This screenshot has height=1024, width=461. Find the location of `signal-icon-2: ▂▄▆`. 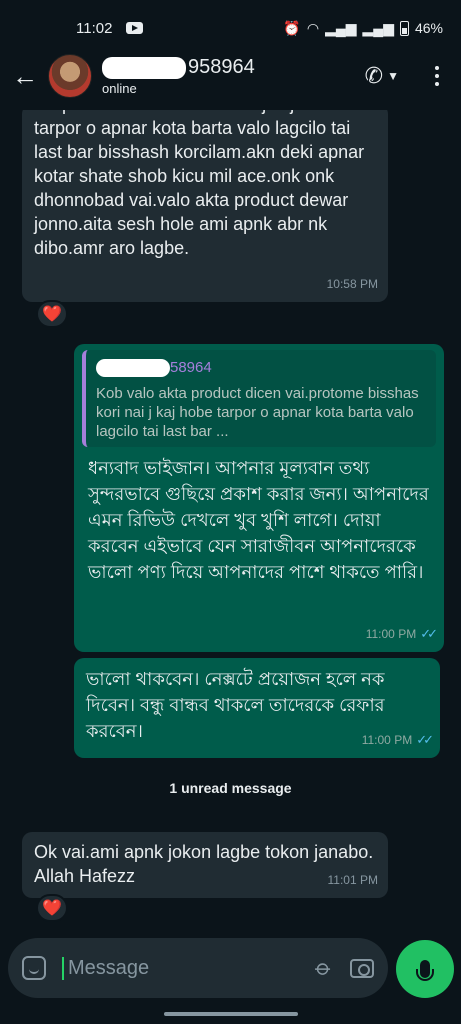

signal-icon-2: ▂▄▆ is located at coordinates (378, 27).